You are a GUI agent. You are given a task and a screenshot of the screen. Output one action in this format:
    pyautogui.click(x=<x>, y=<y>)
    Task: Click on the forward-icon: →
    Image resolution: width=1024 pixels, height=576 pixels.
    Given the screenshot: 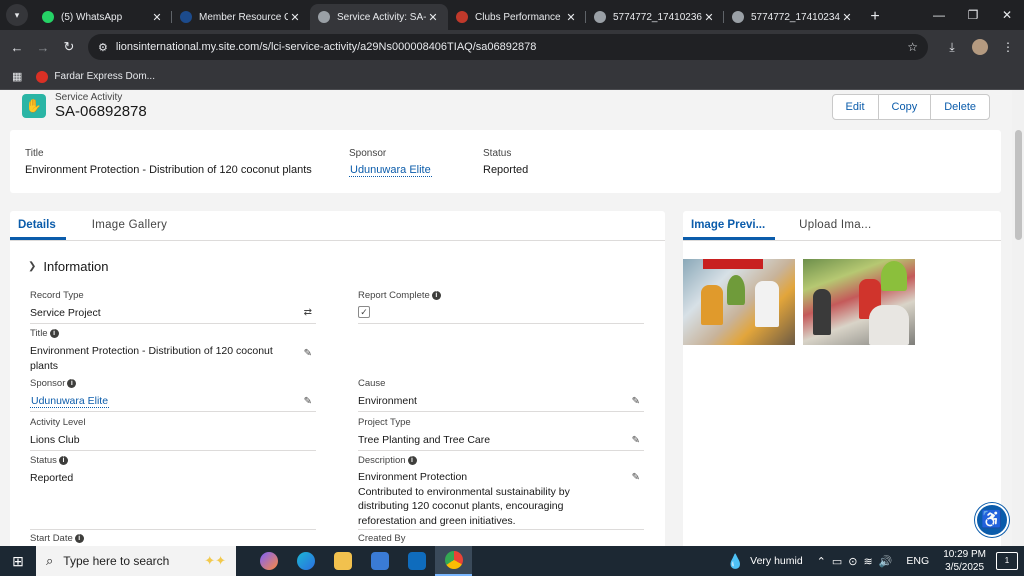 What is the action you would take?
    pyautogui.click(x=43, y=47)
    